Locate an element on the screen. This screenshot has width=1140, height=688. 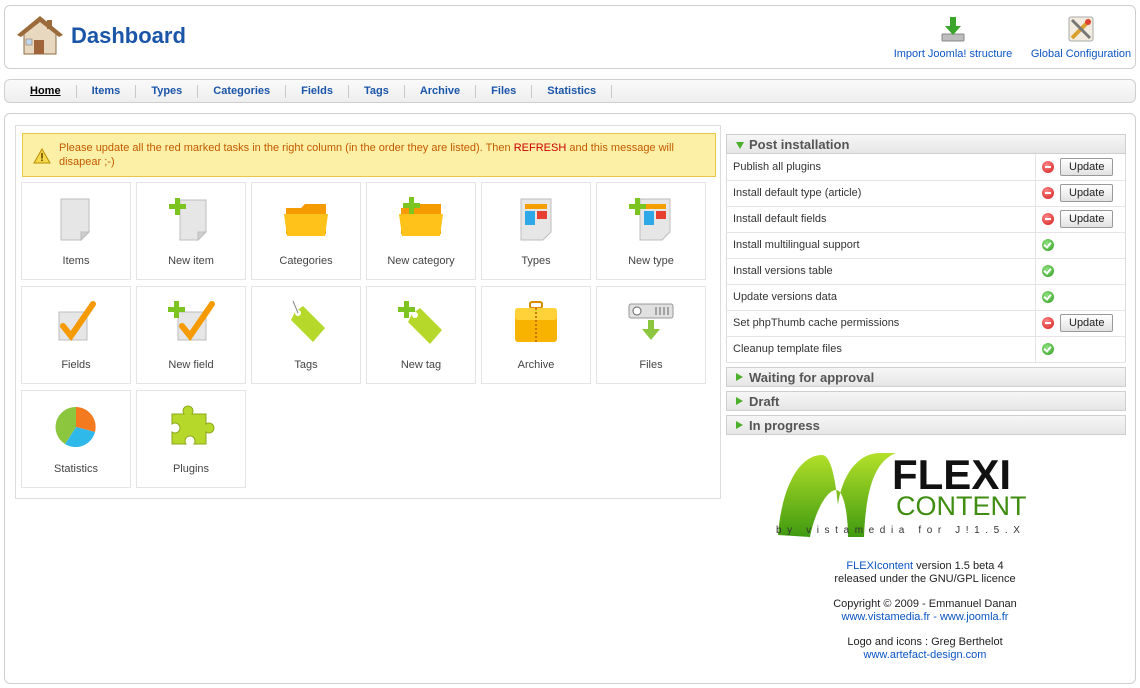
tile-categories: Categories is located at coordinates (306, 231).